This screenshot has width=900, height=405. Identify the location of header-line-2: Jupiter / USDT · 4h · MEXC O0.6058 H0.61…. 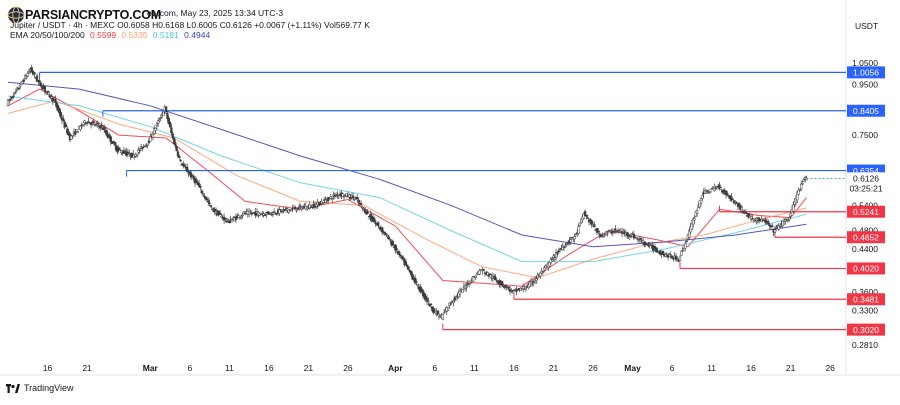
(190, 25).